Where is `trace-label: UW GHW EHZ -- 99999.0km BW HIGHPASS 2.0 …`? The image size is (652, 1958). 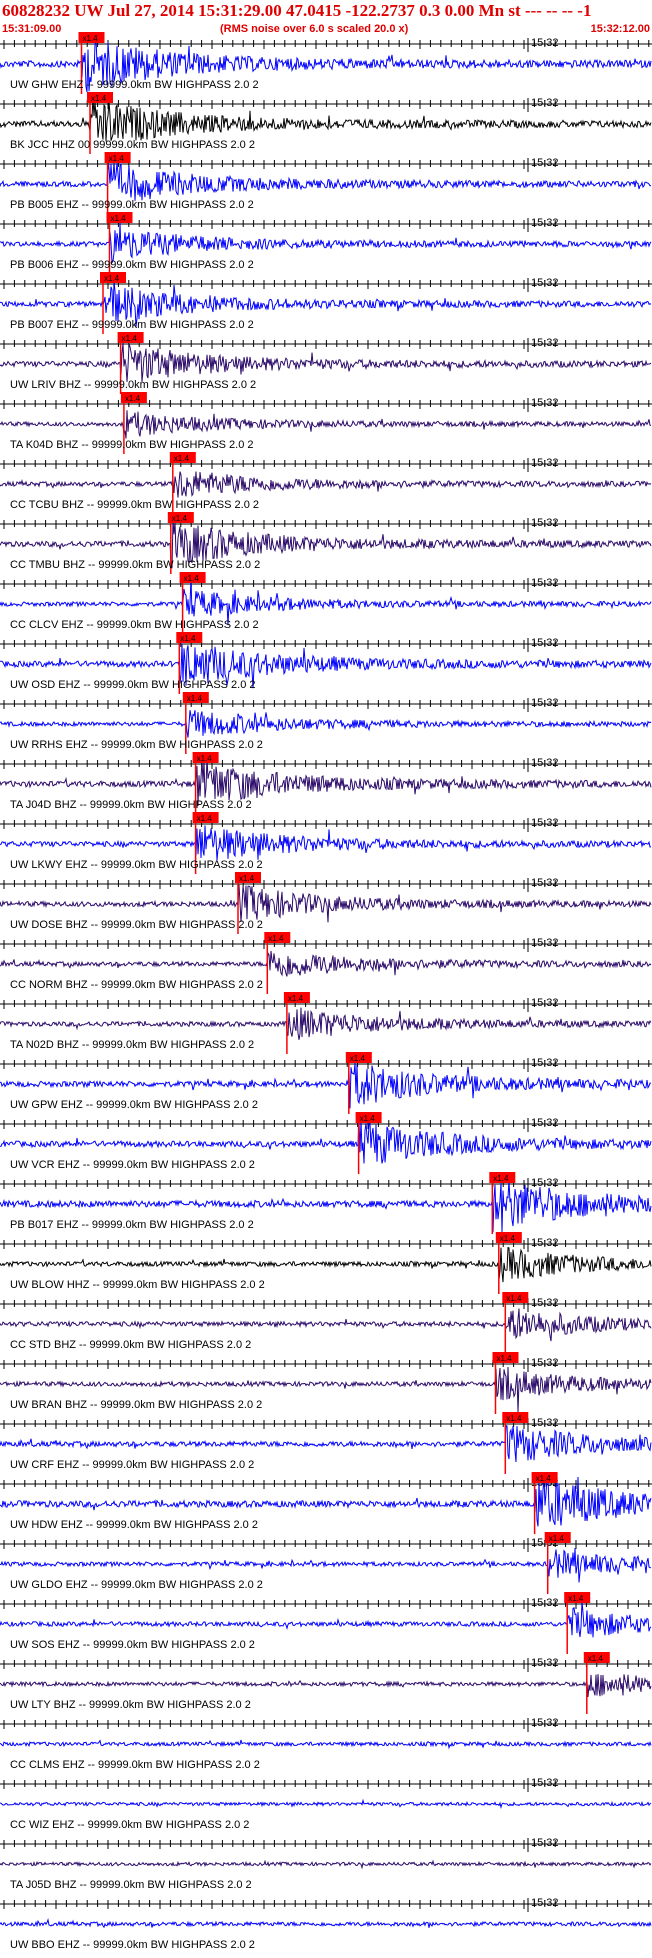 trace-label: UW GHW EHZ -- 99999.0km BW HIGHPASS 2.0 … is located at coordinates (134, 85).